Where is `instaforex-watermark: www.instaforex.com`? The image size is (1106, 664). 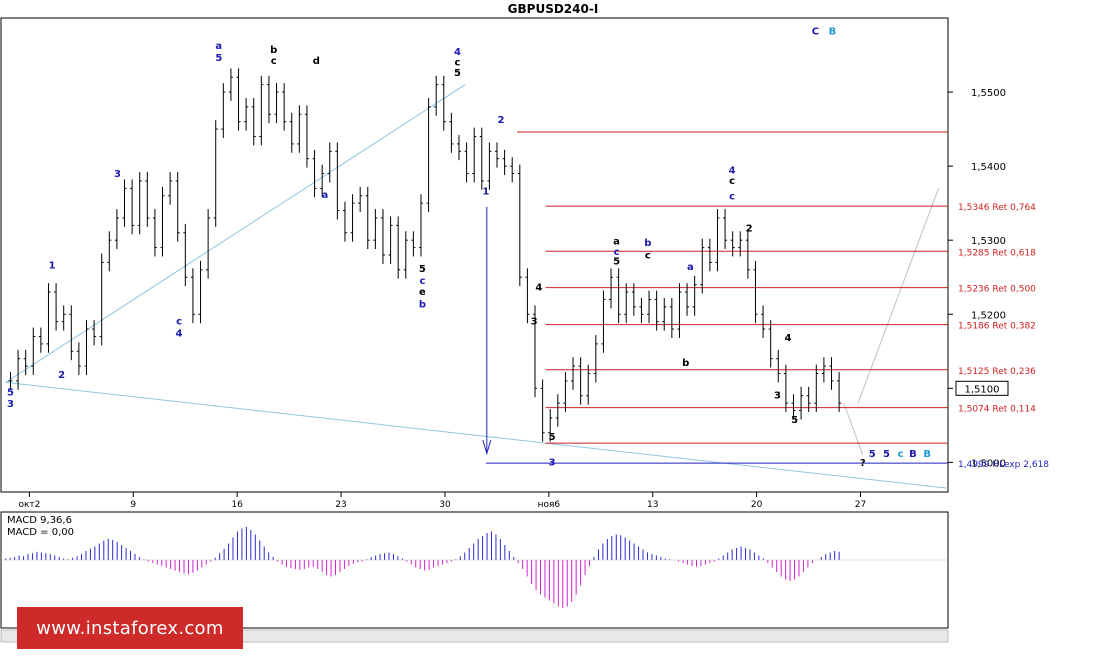 instaforex-watermark: www.instaforex.com is located at coordinates (130, 628).